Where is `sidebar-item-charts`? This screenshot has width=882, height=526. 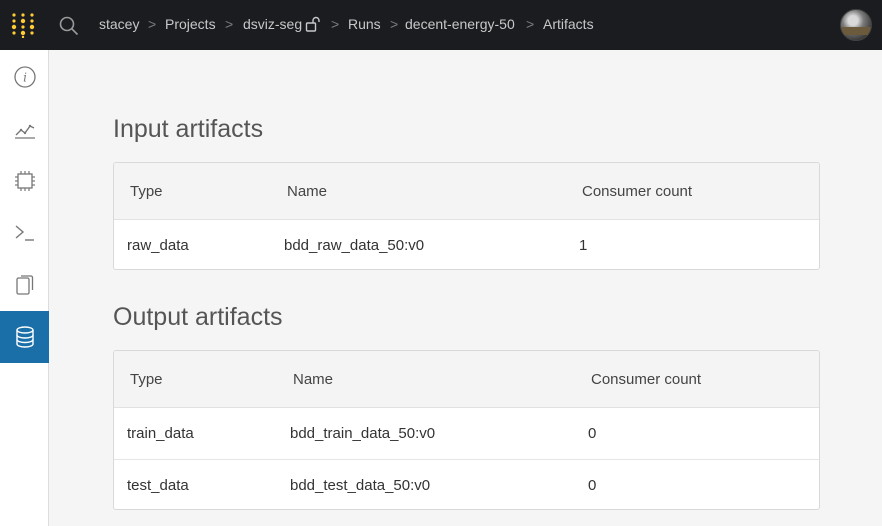
sidebar-item-charts is located at coordinates (24, 129).